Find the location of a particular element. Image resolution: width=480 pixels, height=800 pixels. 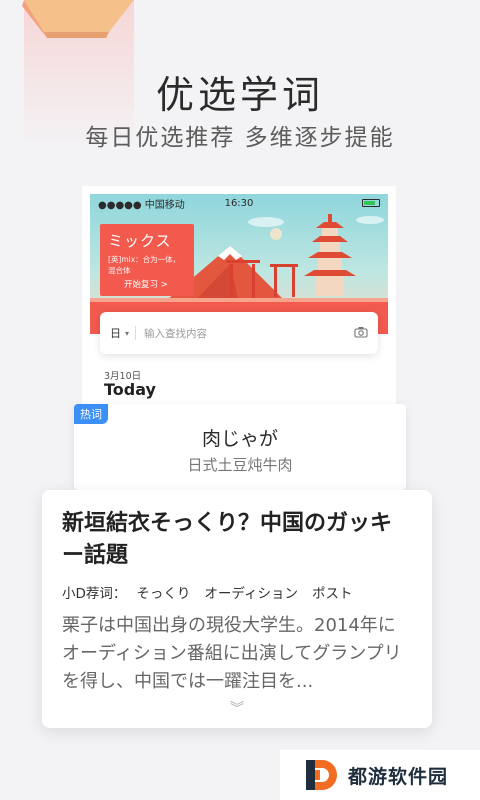

recommended-word: ポスト is located at coordinates (332, 592).